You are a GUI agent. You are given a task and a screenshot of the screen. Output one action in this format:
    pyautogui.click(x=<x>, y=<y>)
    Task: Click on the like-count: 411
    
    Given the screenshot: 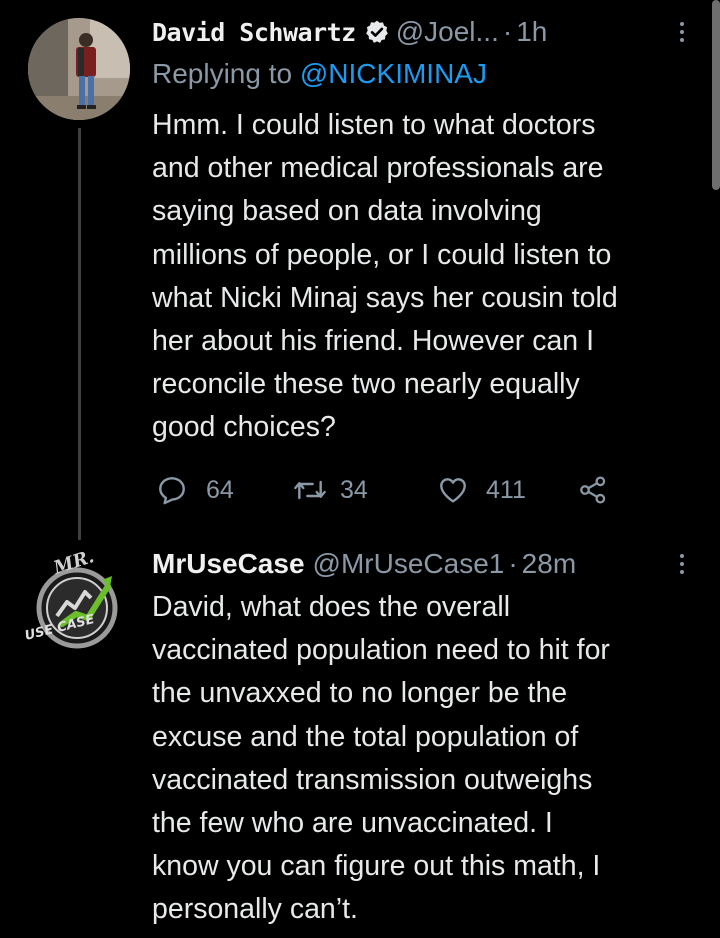 What is the action you would take?
    pyautogui.click(x=506, y=489)
    